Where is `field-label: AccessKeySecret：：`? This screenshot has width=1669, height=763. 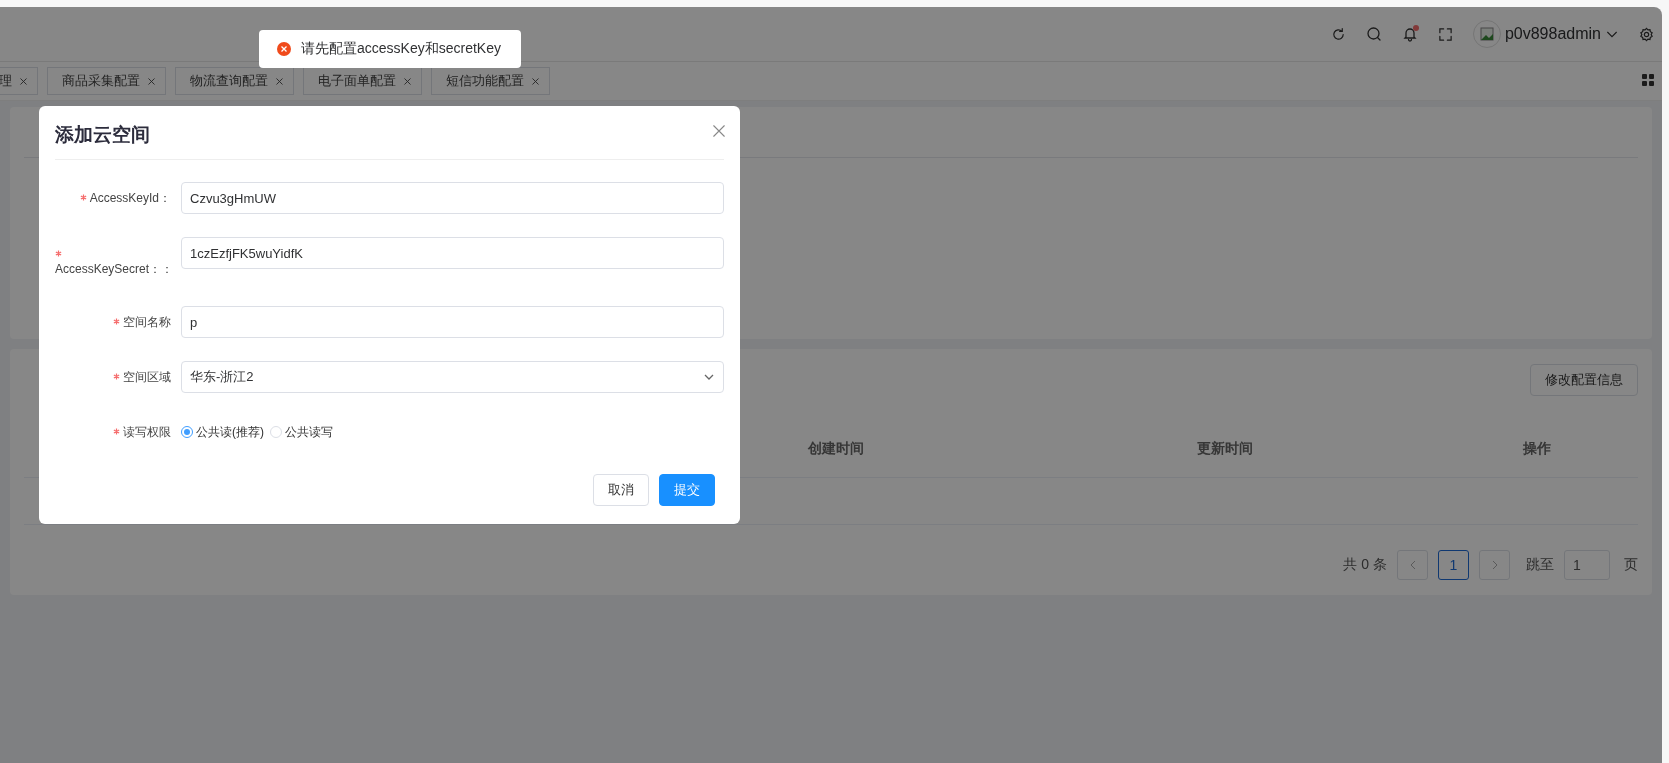 field-label: AccessKeySecret：： is located at coordinates (114, 269).